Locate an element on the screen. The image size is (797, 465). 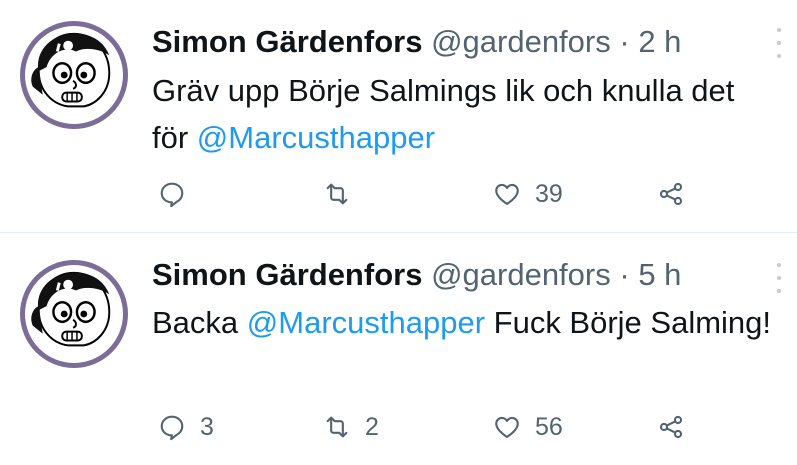
like-button: 39 is located at coordinates (528, 194).